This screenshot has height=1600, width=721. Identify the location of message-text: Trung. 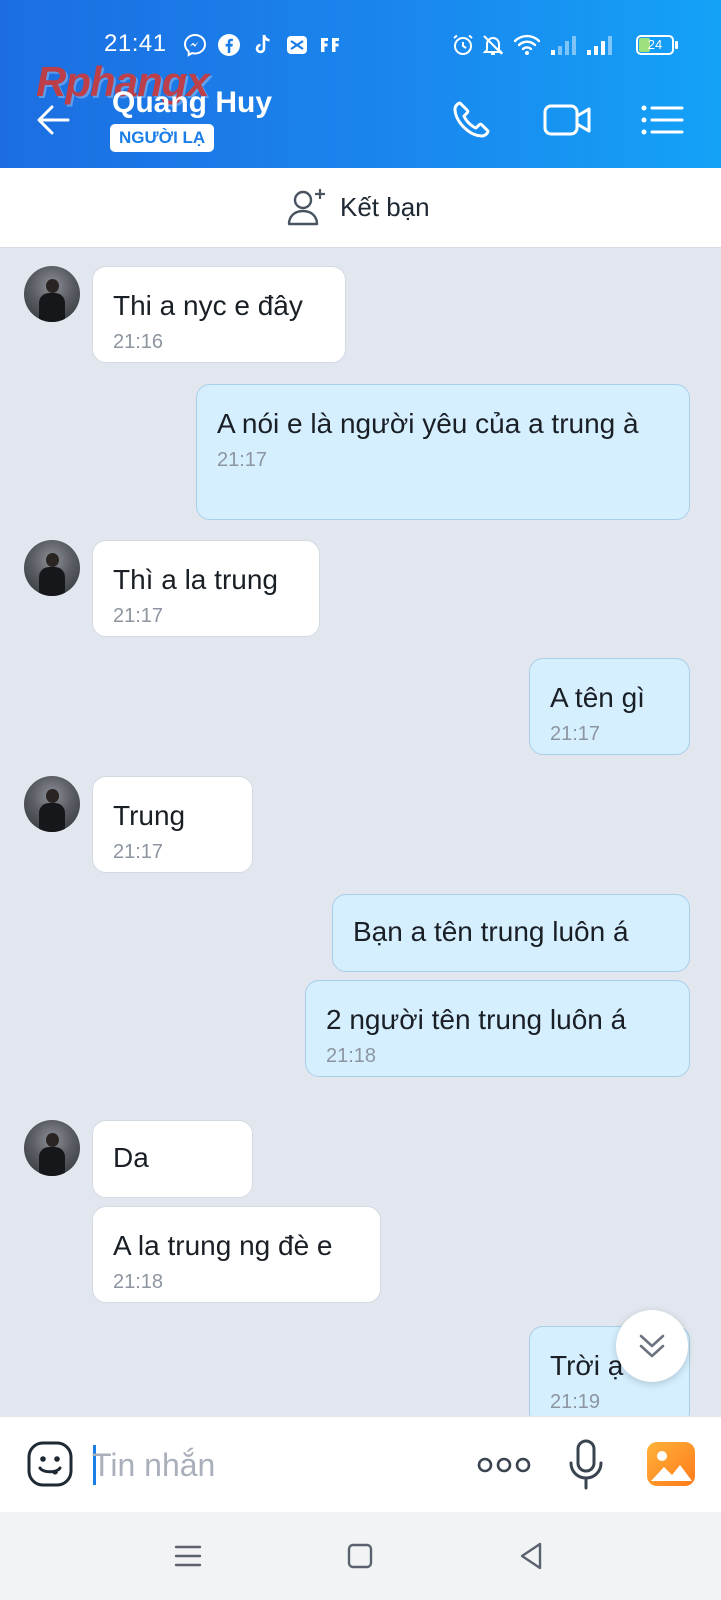
(149, 815).